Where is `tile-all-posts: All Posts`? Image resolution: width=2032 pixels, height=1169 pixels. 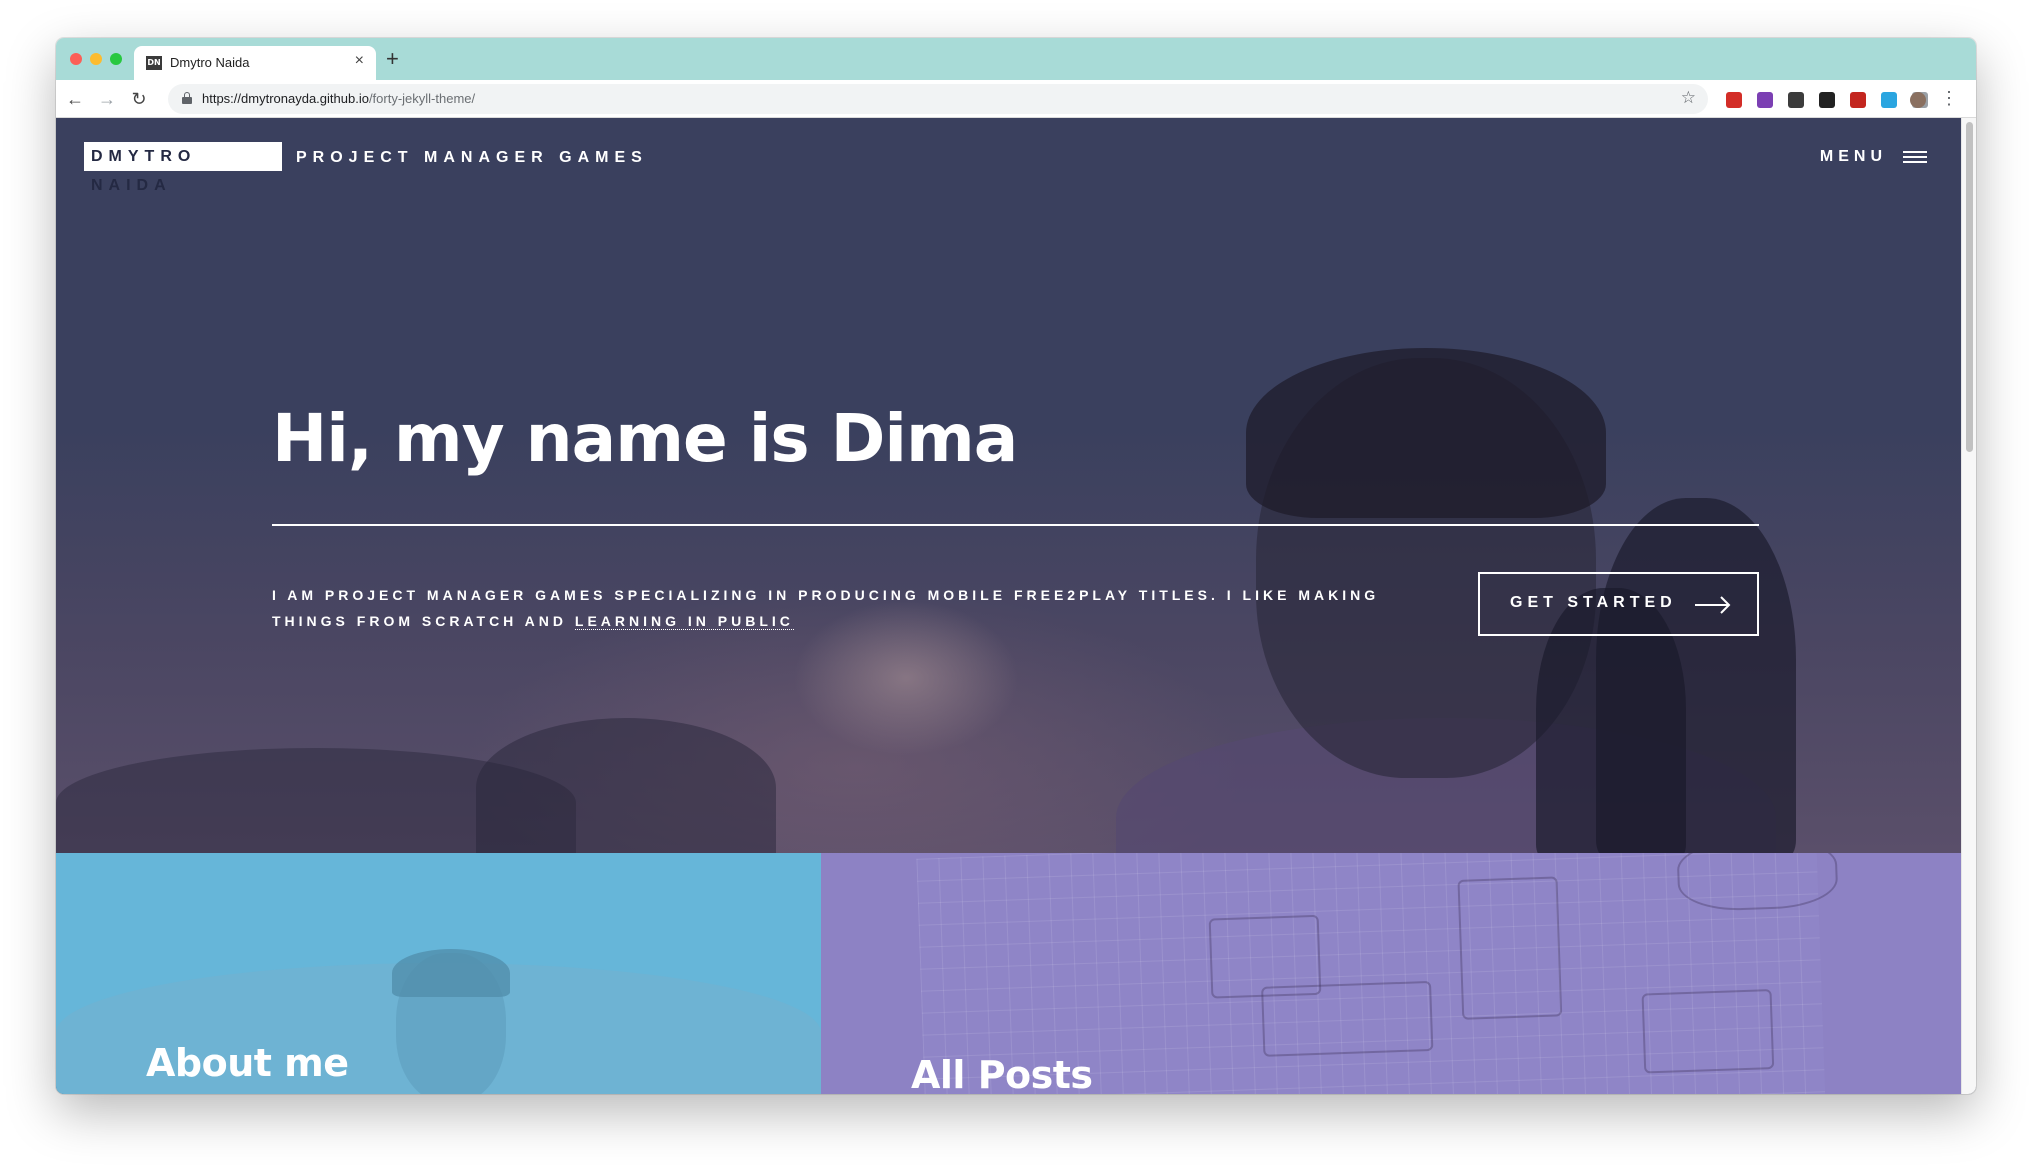
tile-all-posts: All Posts is located at coordinates (1391, 973).